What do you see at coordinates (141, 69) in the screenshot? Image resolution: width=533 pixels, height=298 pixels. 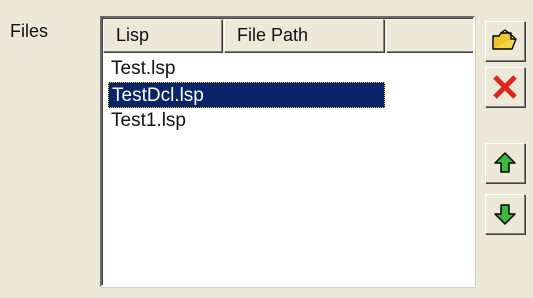 I see `list-item: Test.lsp` at bounding box center [141, 69].